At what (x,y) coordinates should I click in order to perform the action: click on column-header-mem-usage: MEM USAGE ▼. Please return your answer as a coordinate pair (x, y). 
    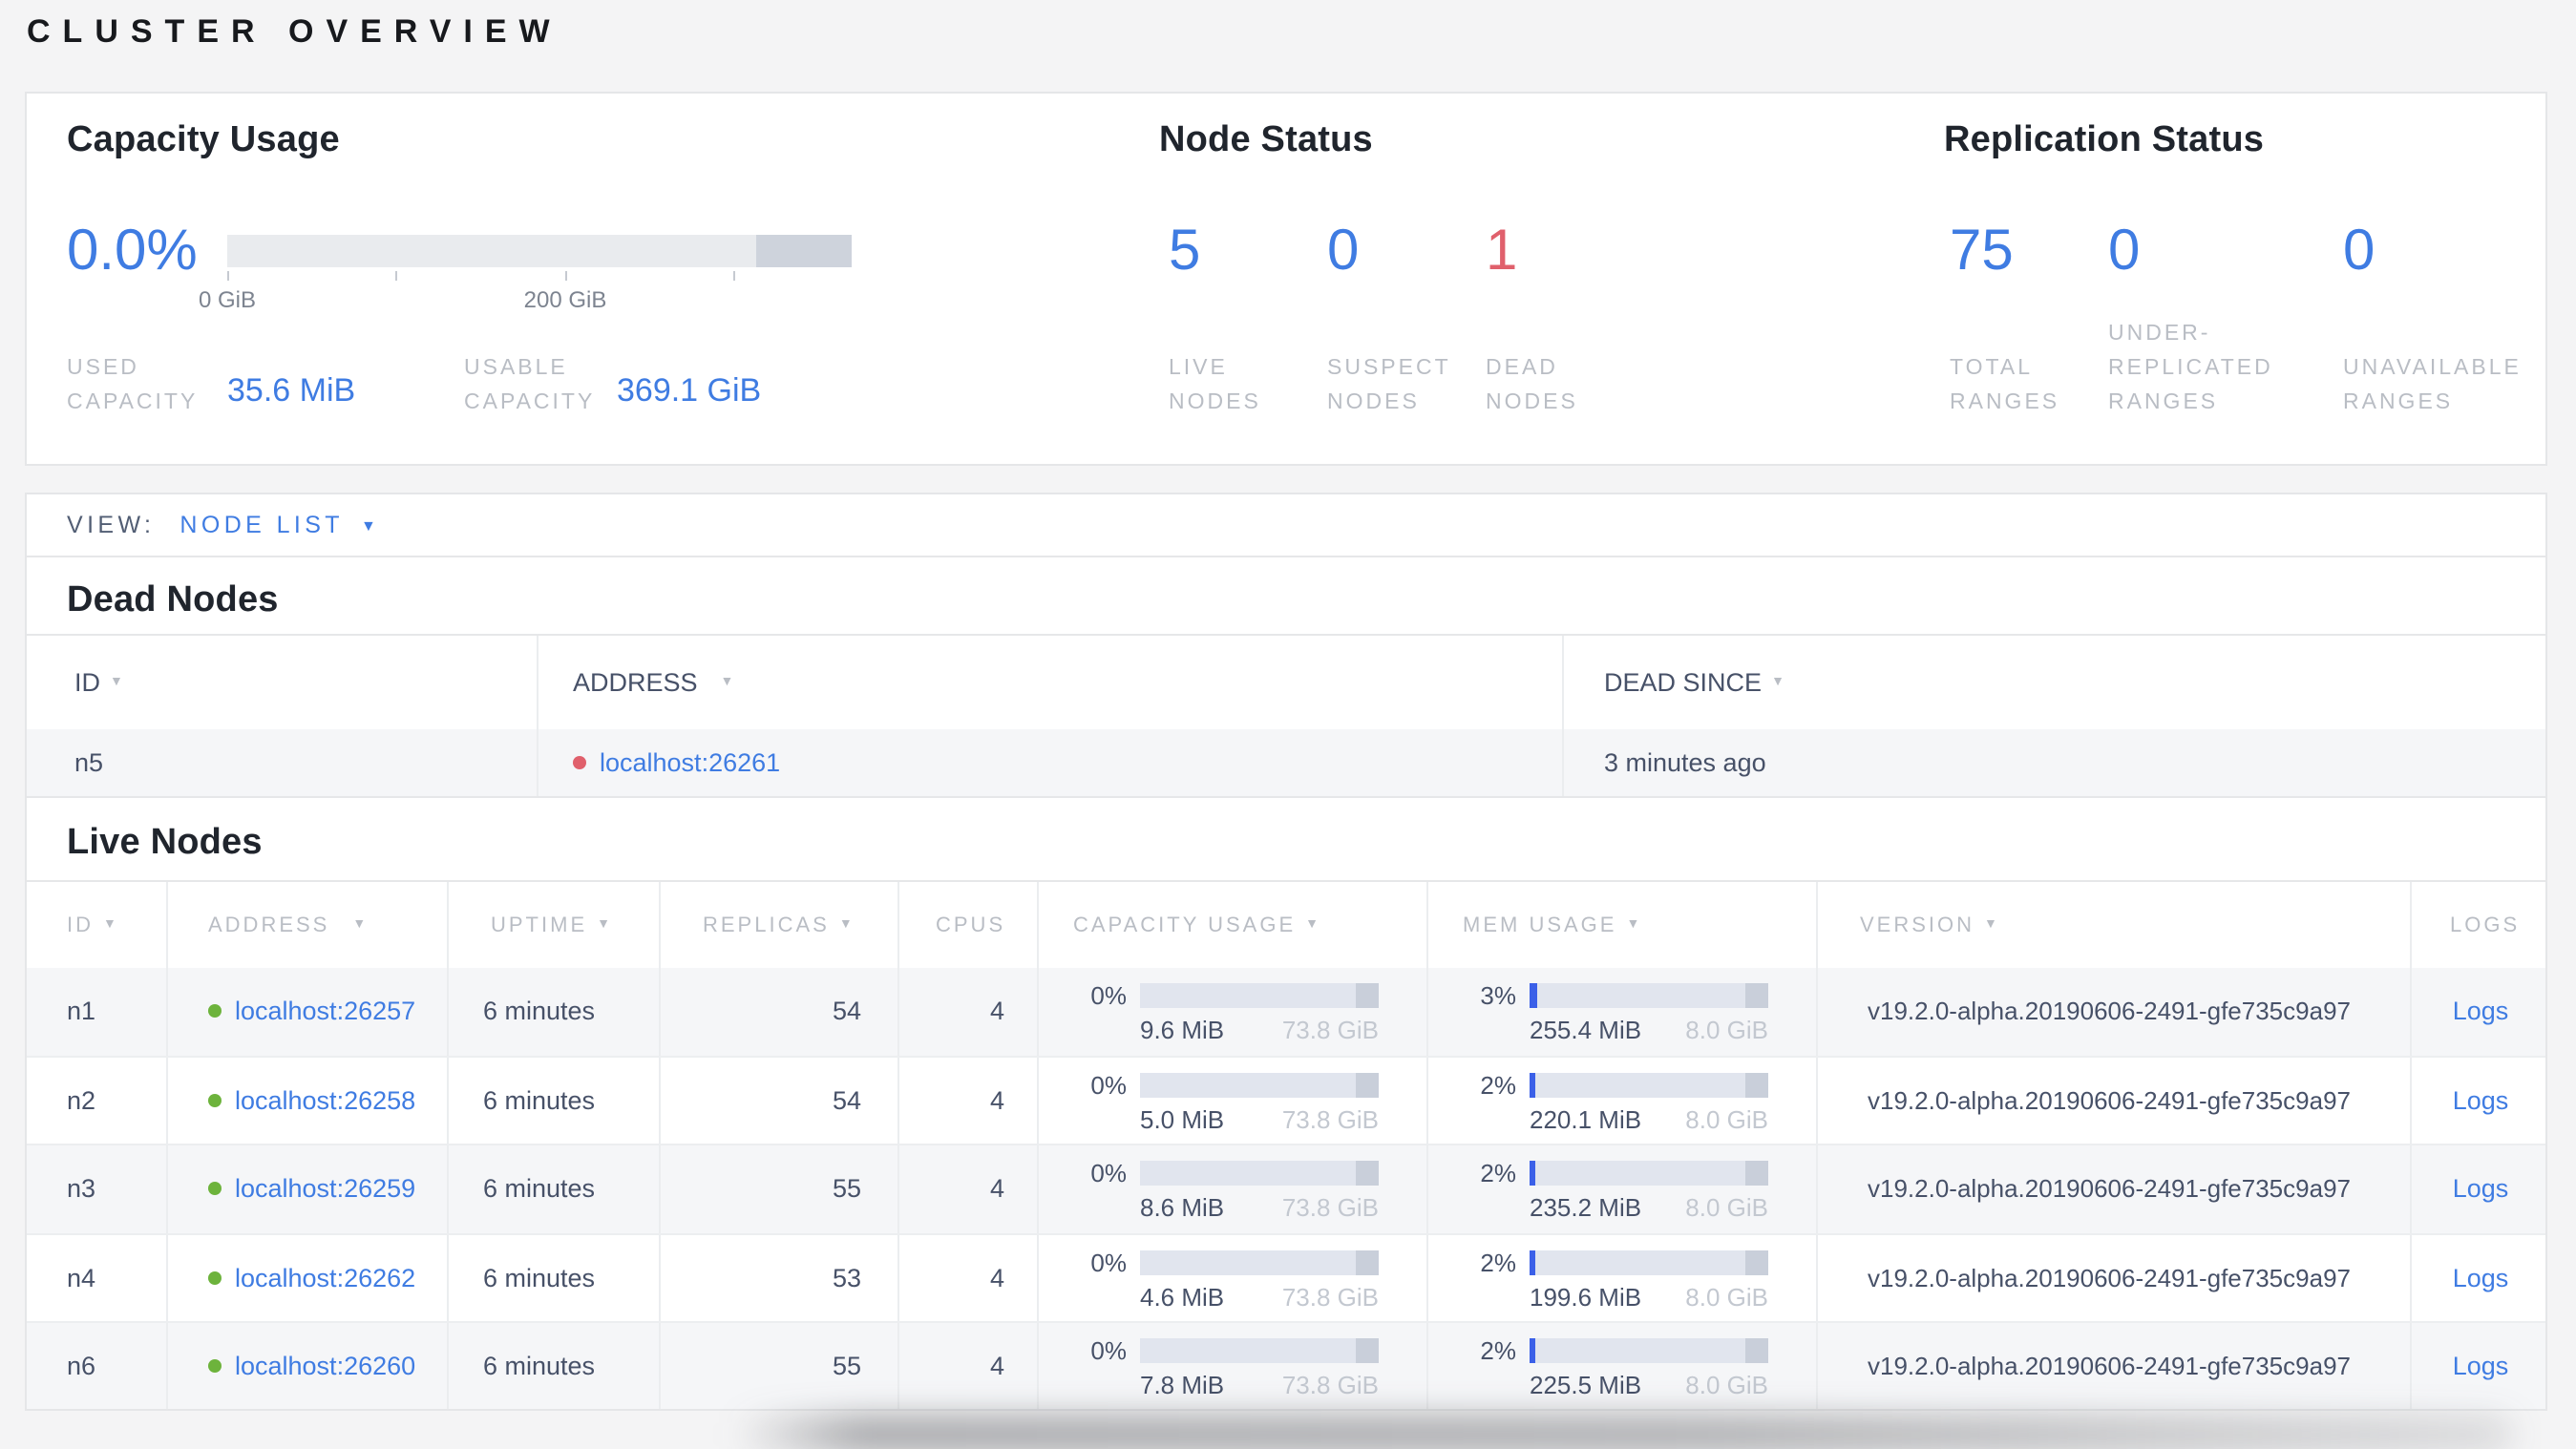
    Looking at the image, I should click on (1621, 925).